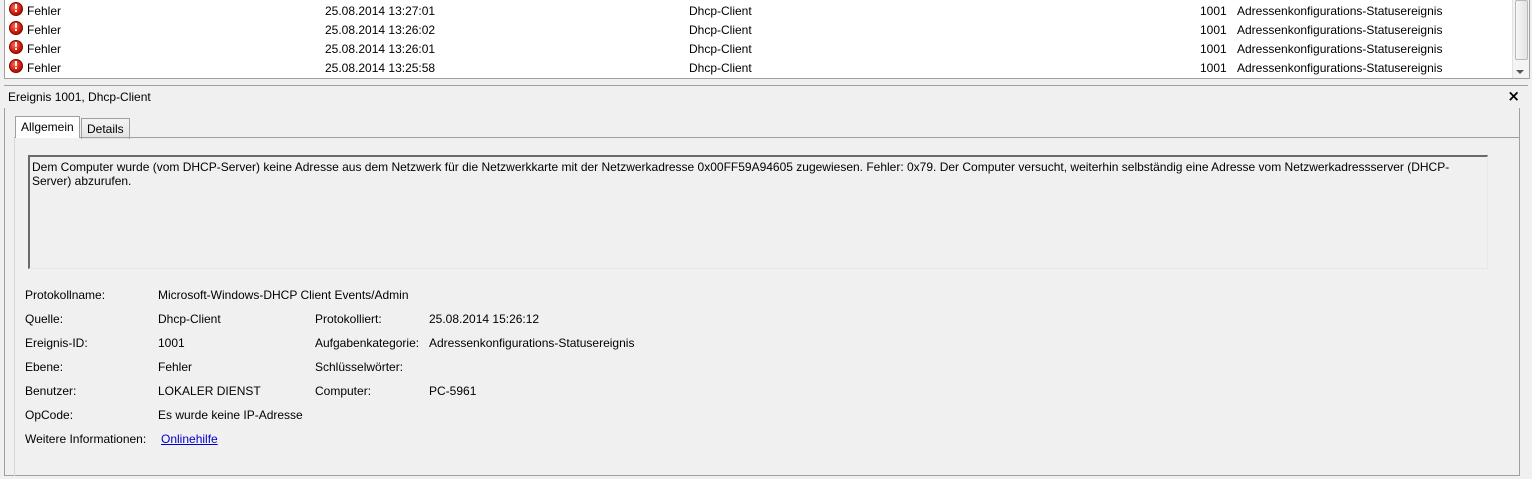 This screenshot has height=479, width=1532. Describe the element at coordinates (56, 343) in the screenshot. I see `event-id-label: Ereignis-ID:` at that location.